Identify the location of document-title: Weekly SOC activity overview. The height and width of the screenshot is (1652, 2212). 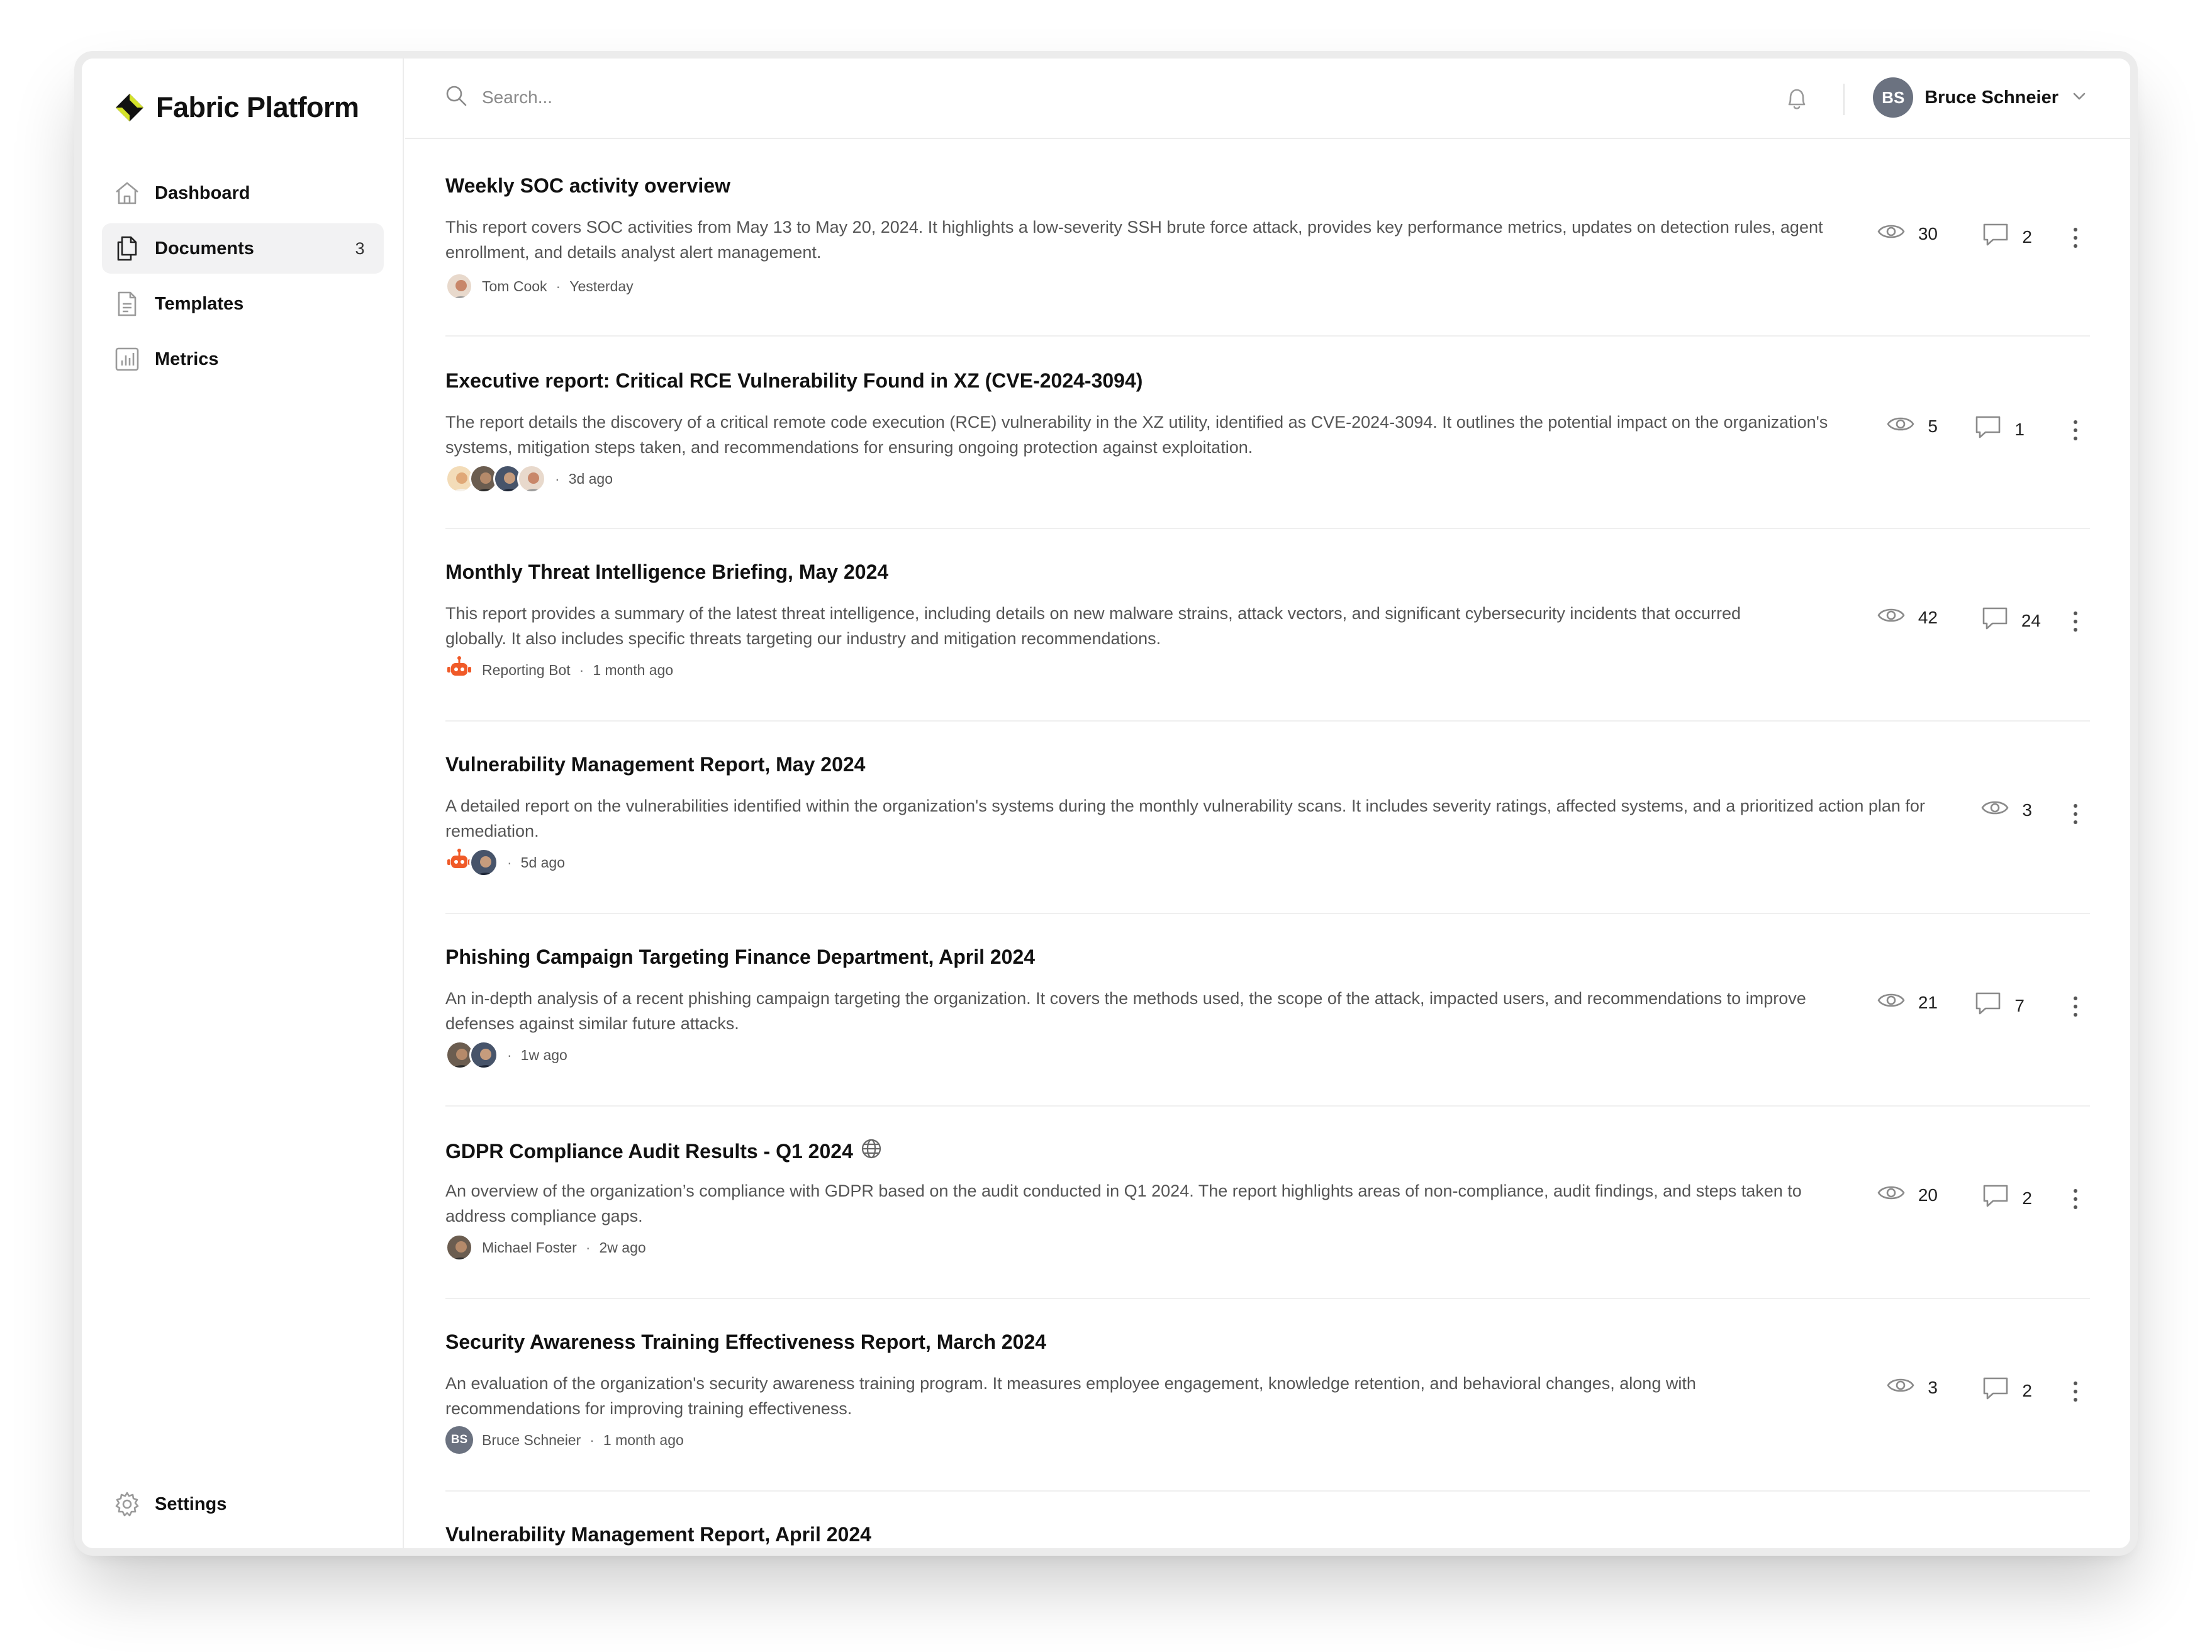
(587, 186).